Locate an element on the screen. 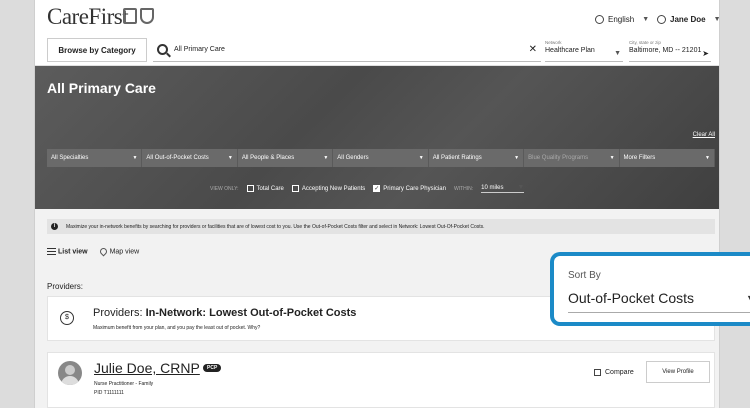 Image resolution: width=750 pixels, height=408 pixels. compare-label: Compare is located at coordinates (619, 372).